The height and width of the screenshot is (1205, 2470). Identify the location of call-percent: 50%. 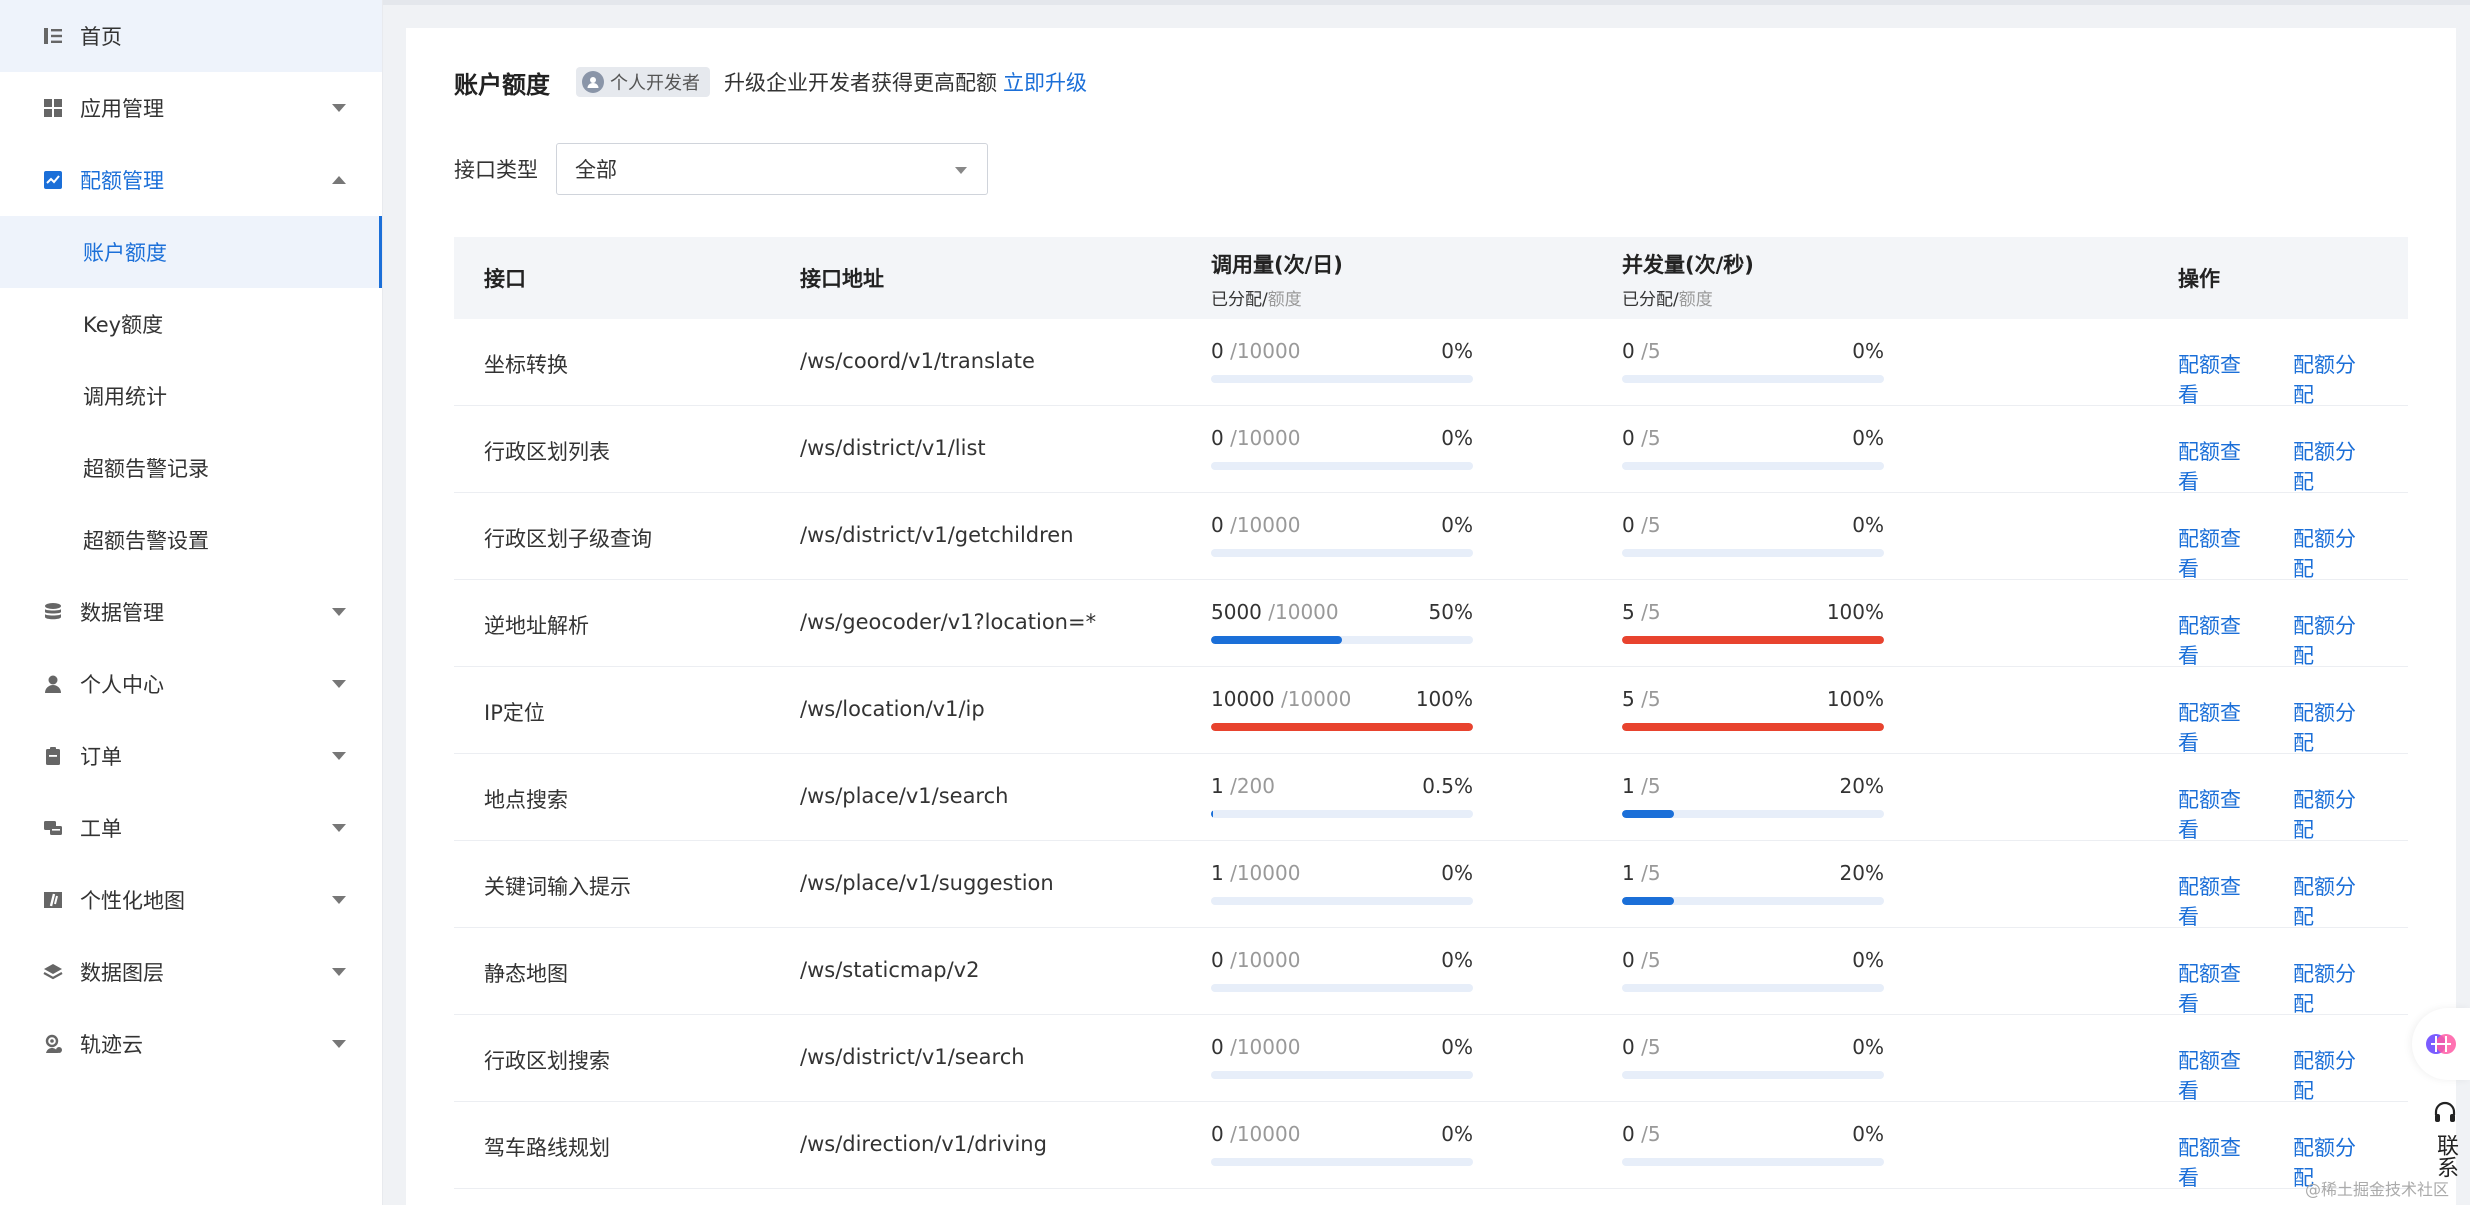
(1450, 612).